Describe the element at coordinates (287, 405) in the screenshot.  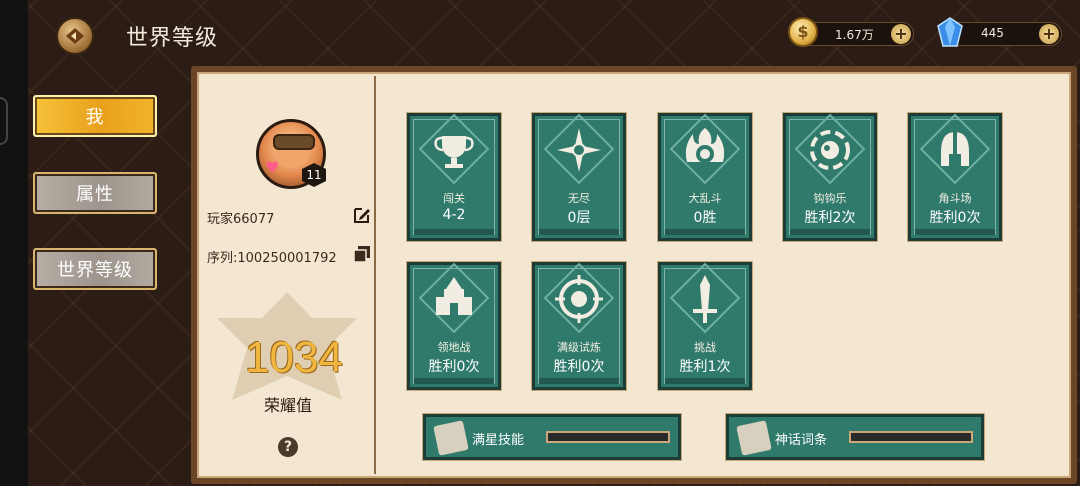
I see `honor-label: 荣耀值` at that location.